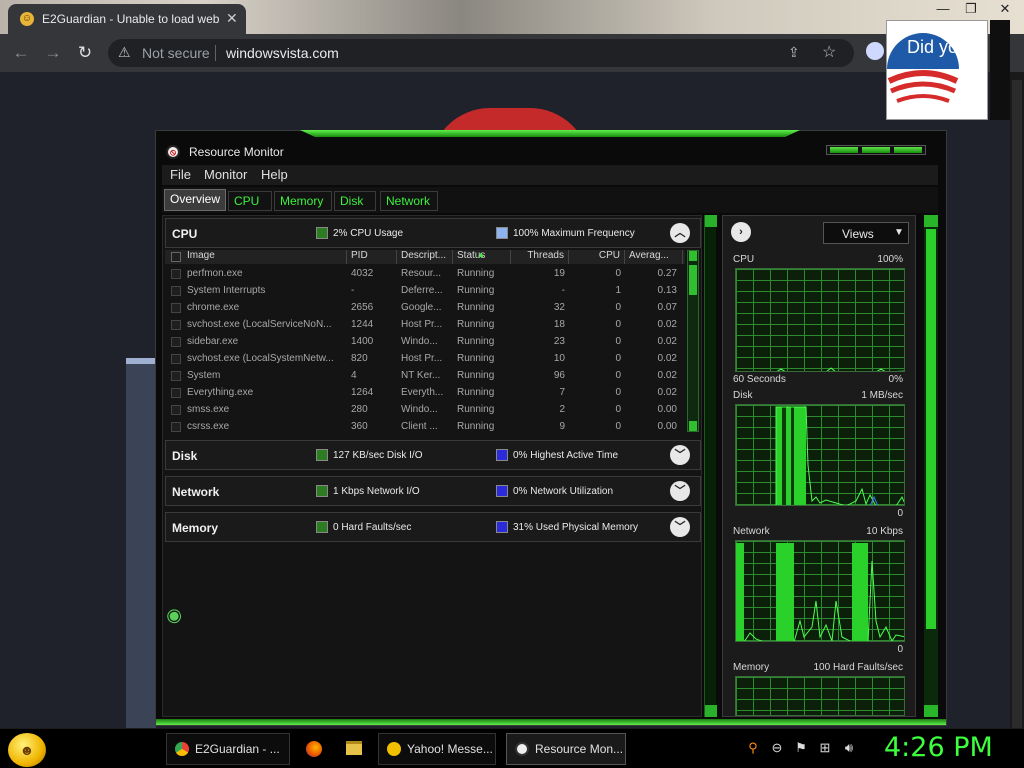  What do you see at coordinates (849, 748) in the screenshot?
I see `volume-icon: 🔊︎` at bounding box center [849, 748].